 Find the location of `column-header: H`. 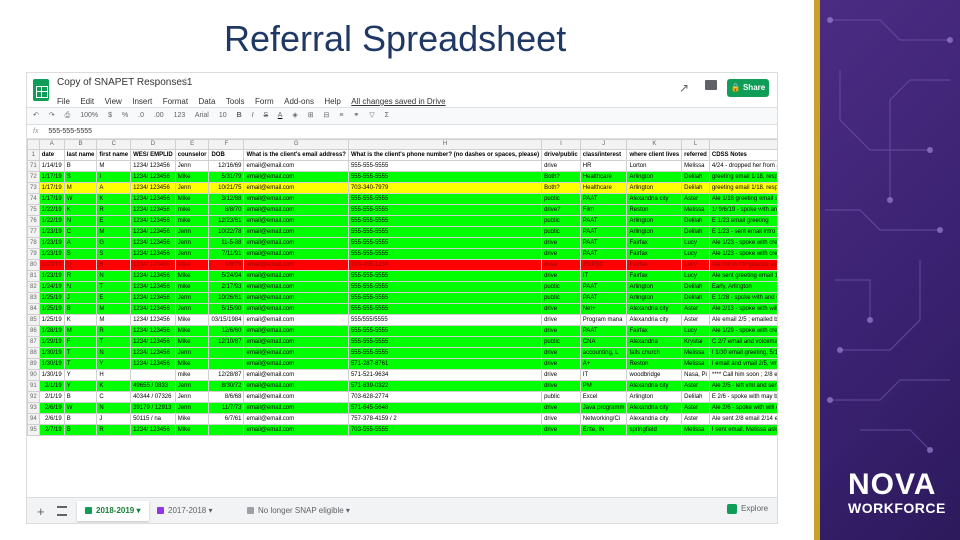

column-header: H is located at coordinates (445, 144).